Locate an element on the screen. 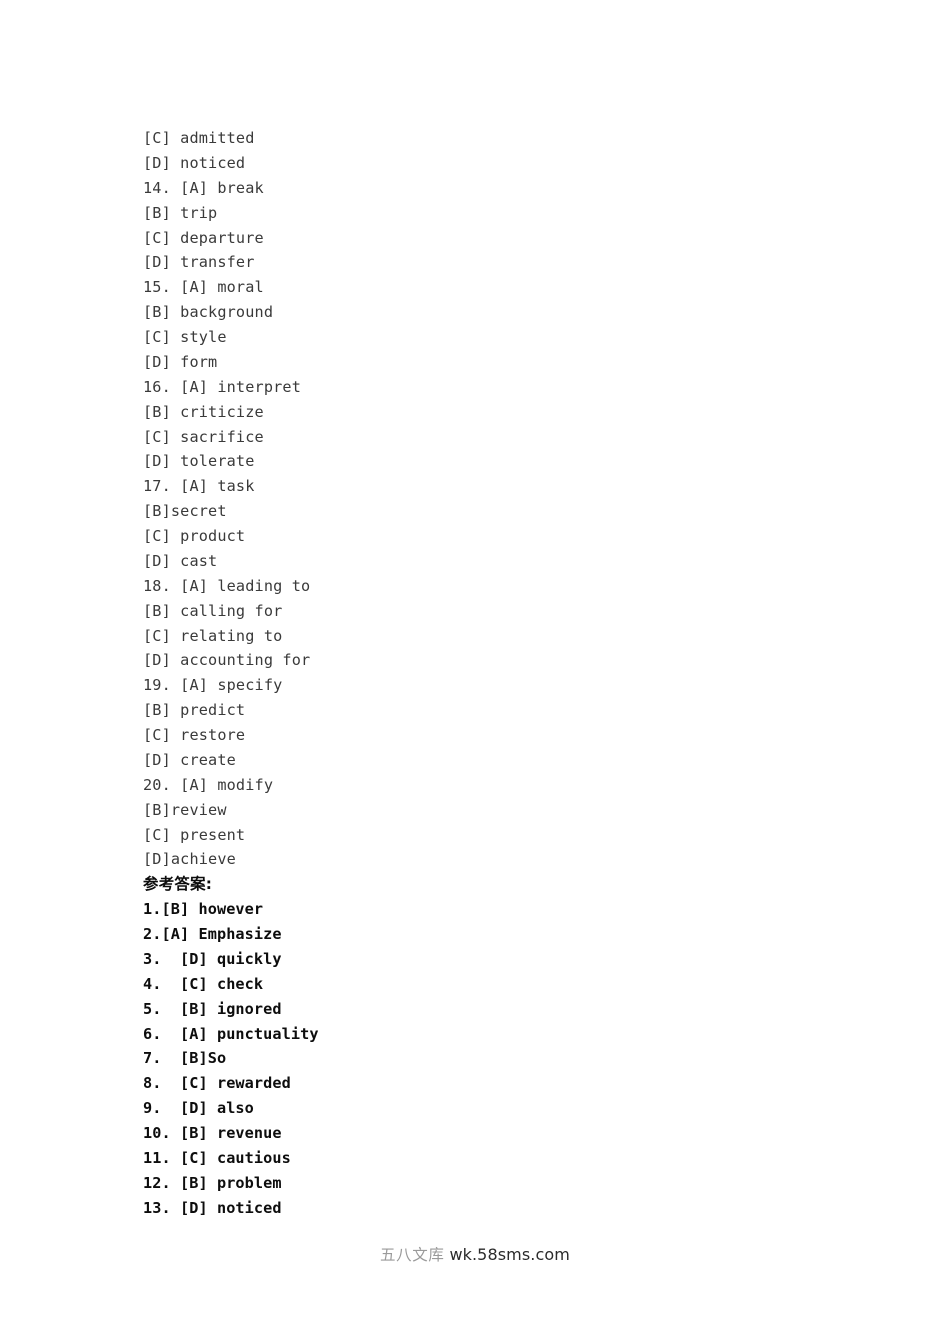  option-line: [D] create is located at coordinates (189, 759).